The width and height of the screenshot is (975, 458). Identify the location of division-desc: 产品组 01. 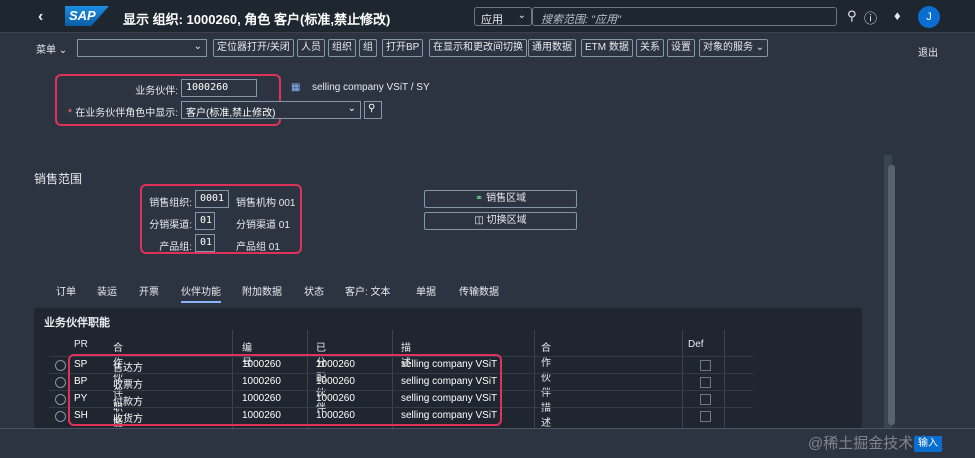
(258, 247).